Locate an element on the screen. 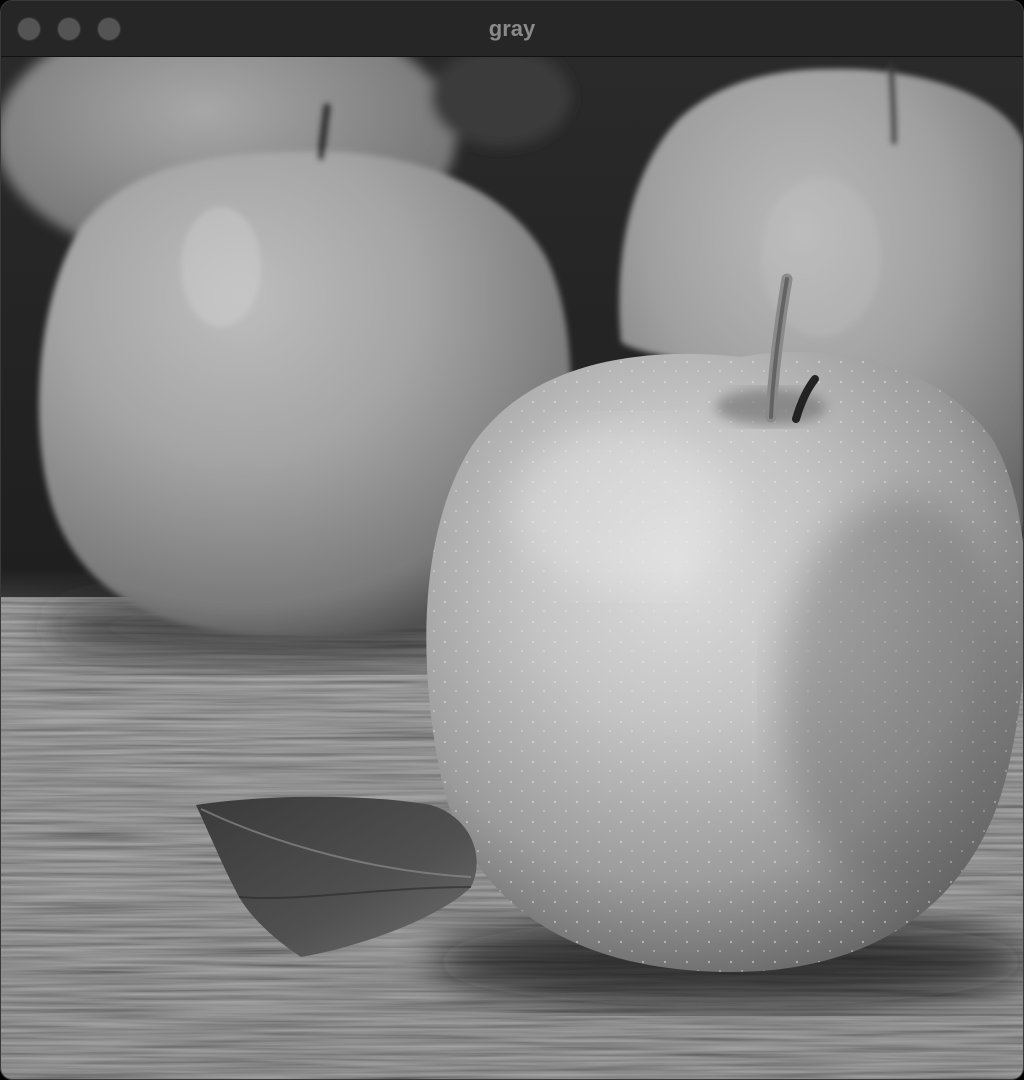  window-title: gray is located at coordinates (512, 28).